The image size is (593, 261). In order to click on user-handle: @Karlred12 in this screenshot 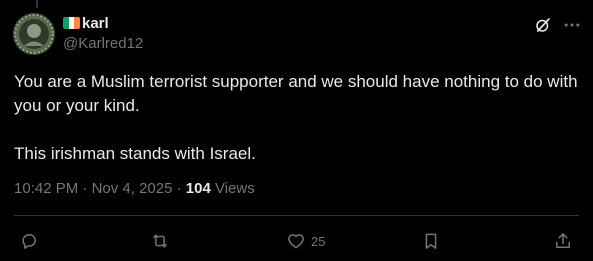, I will do `click(103, 43)`.